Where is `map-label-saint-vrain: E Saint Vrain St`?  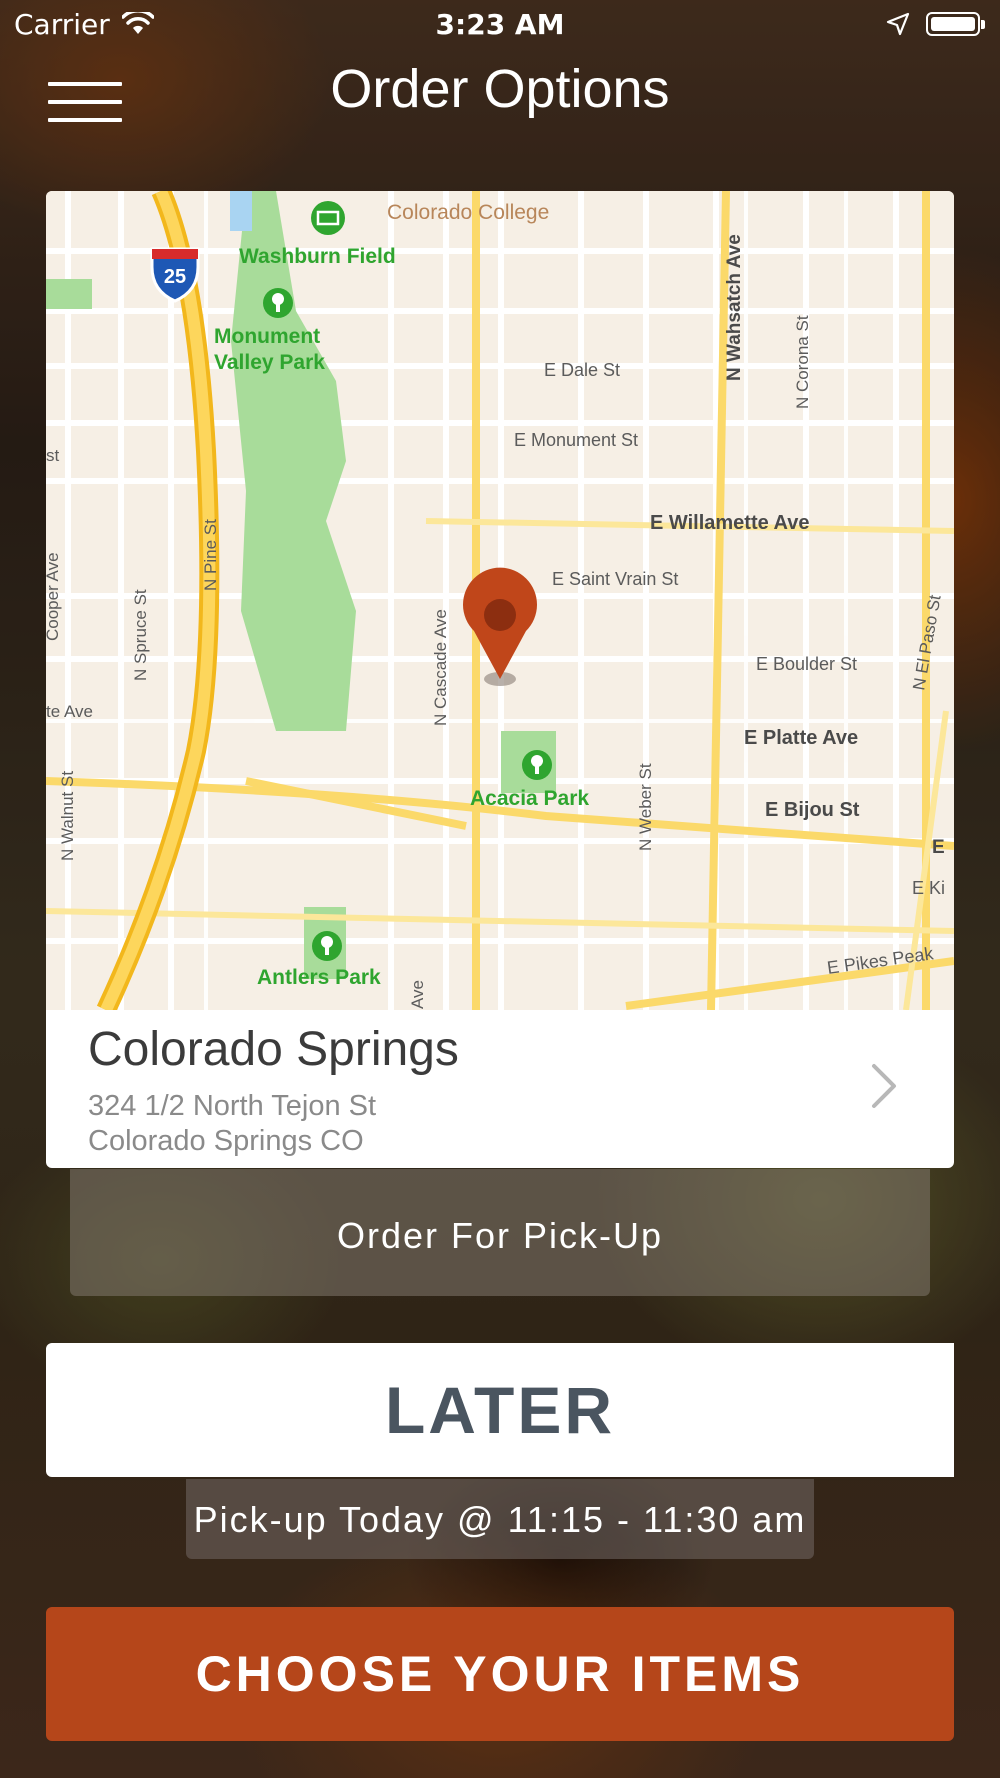 map-label-saint-vrain: E Saint Vrain St is located at coordinates (615, 579).